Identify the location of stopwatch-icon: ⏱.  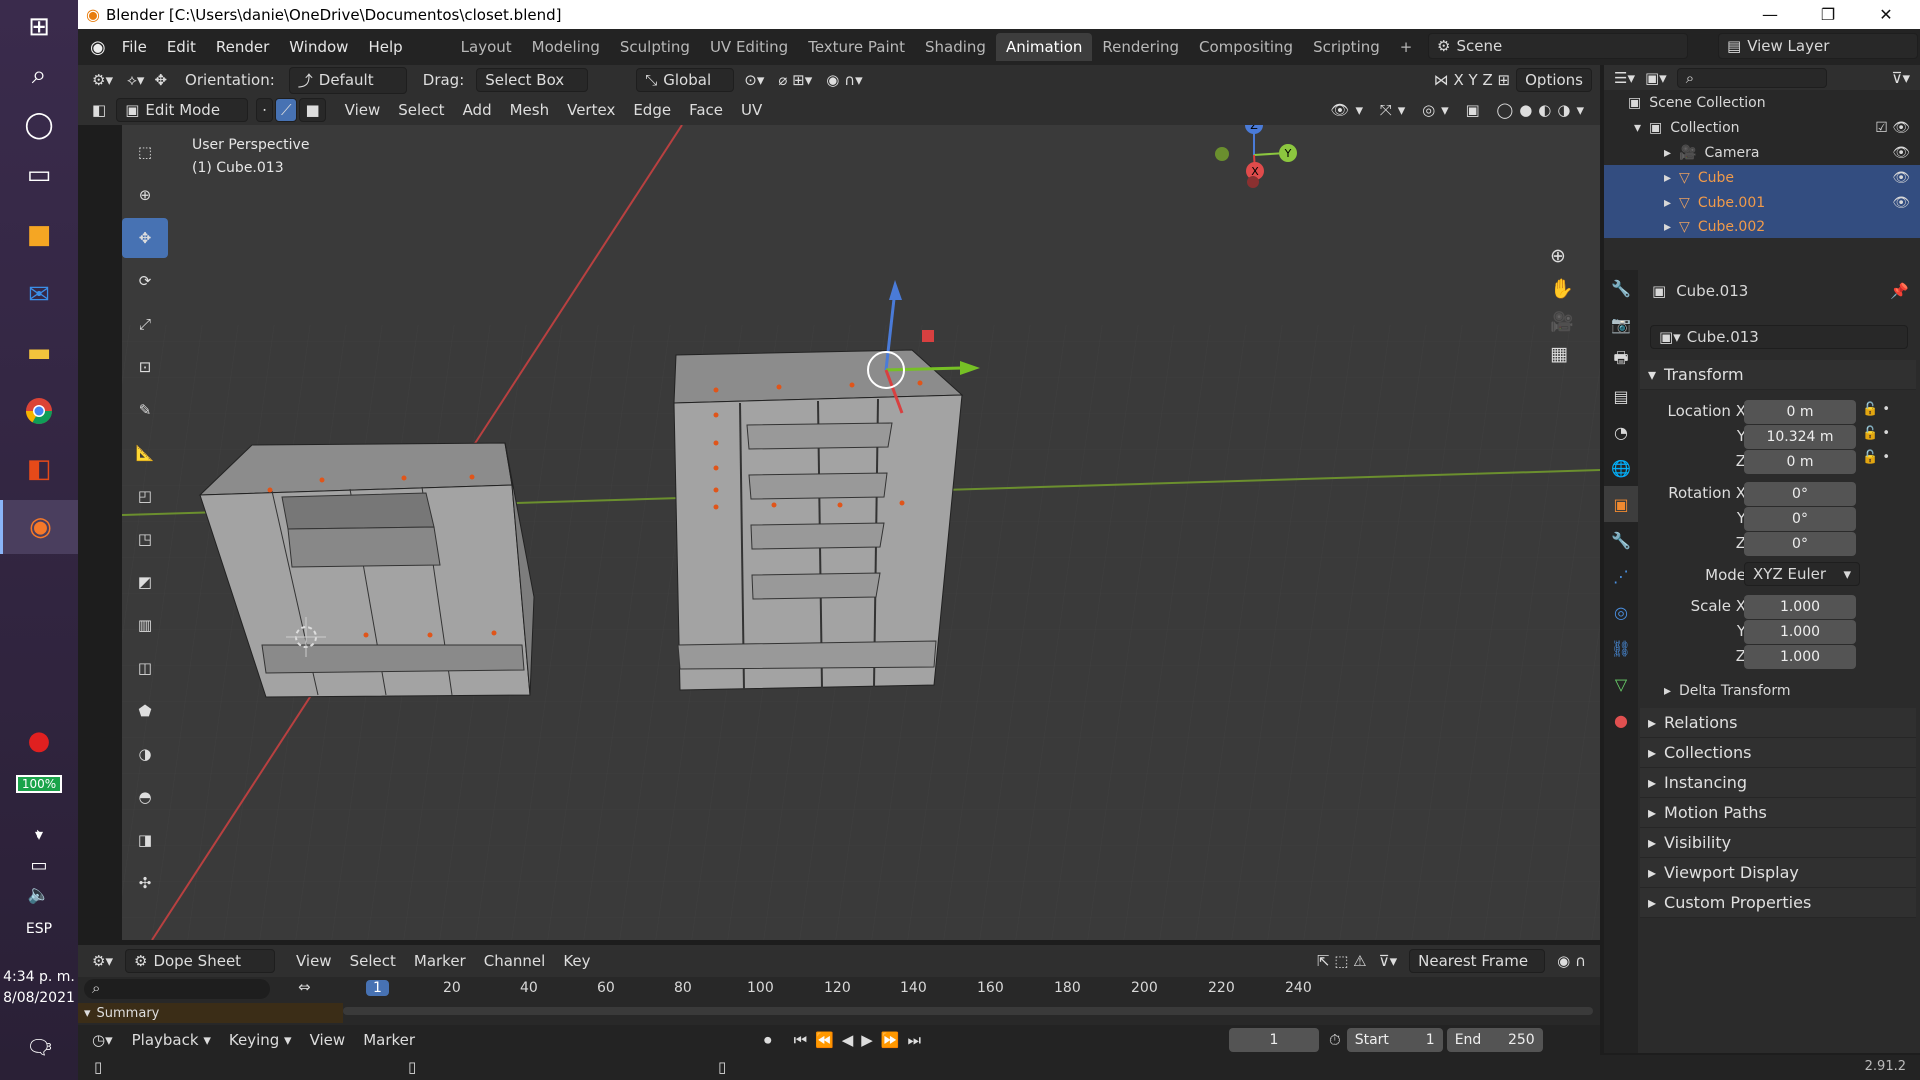
(1335, 1040).